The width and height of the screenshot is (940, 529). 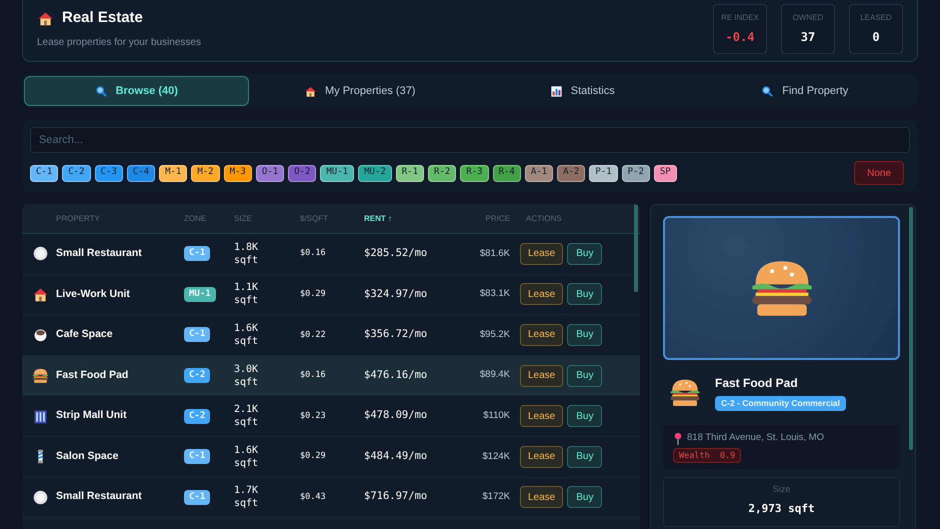 I want to click on zone-filter-chip: A-2, so click(x=571, y=173).